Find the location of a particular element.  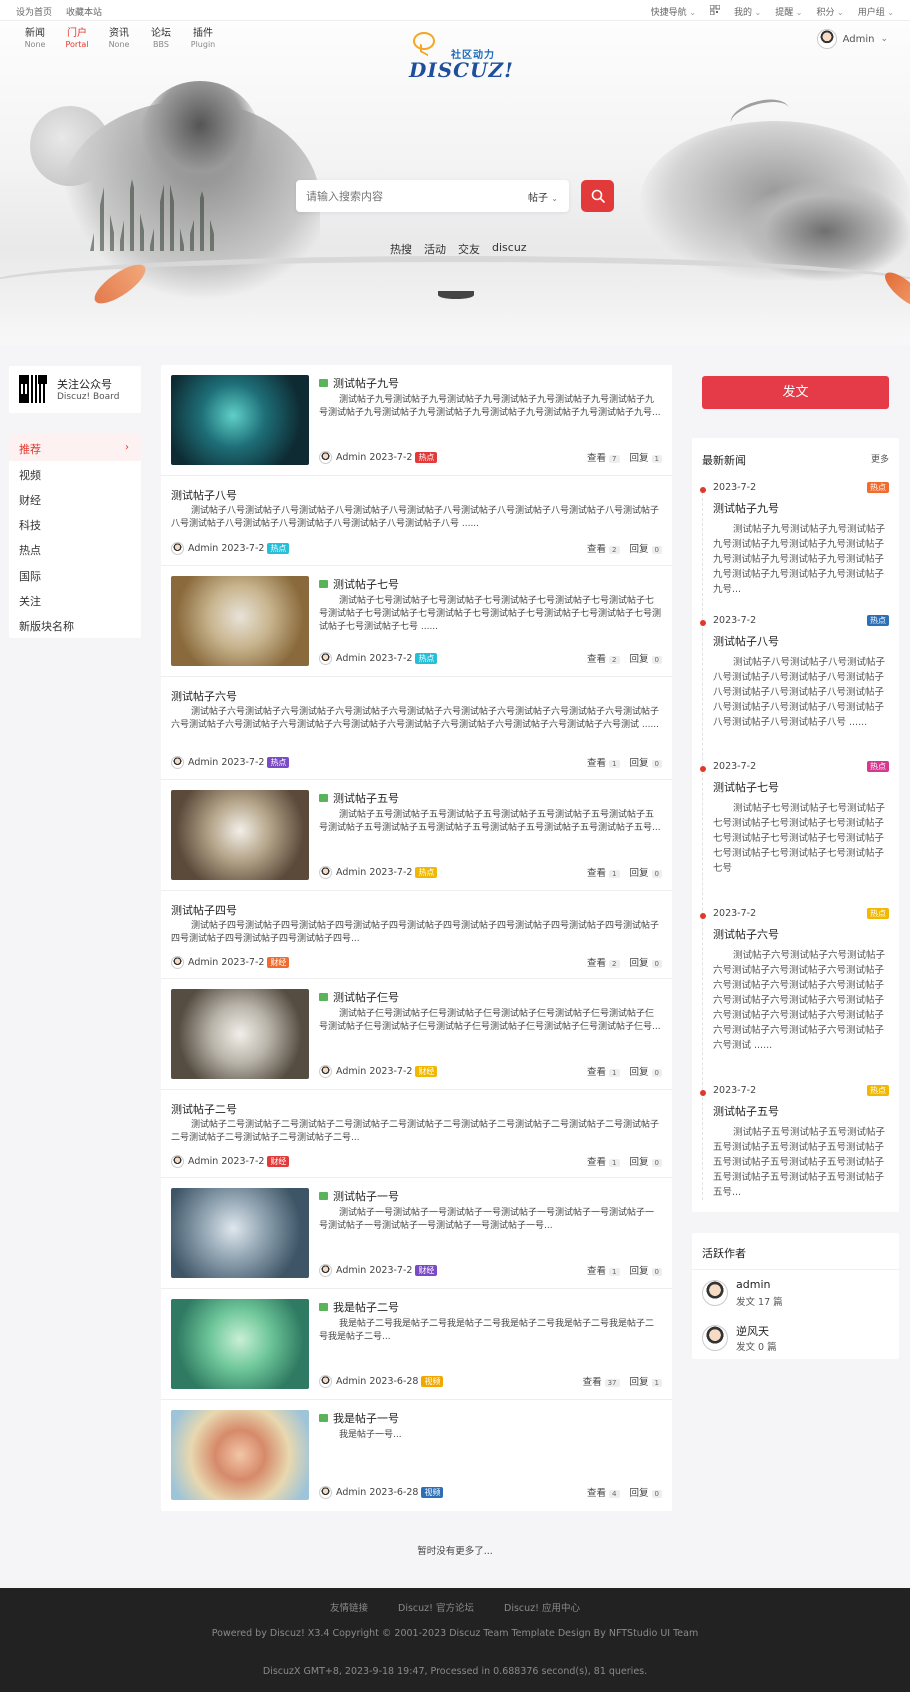

post-meta: Admin 2023-7-2 财经 is located at coordinates (230, 962).